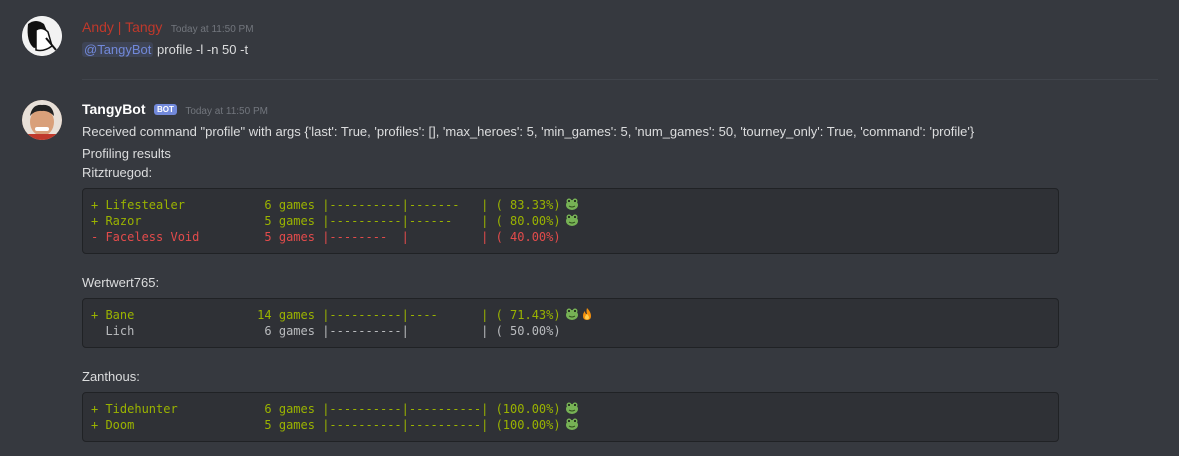 This screenshot has width=1179, height=456. What do you see at coordinates (165, 109) in the screenshot?
I see `bot-badge: BOT` at bounding box center [165, 109].